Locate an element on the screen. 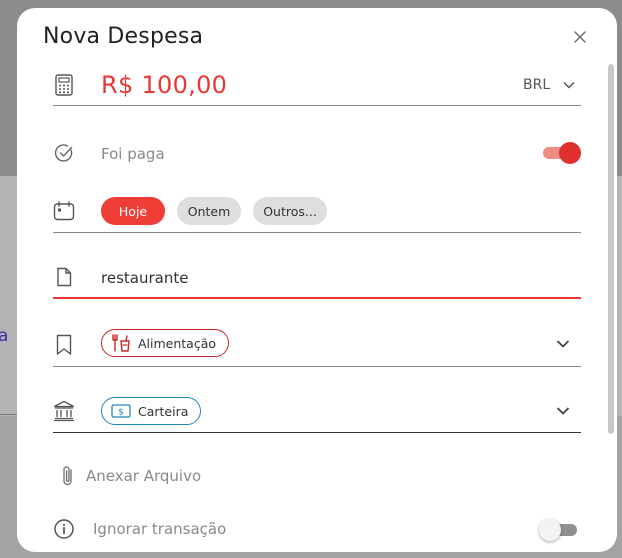  ignore-toggle is located at coordinates (558, 530).